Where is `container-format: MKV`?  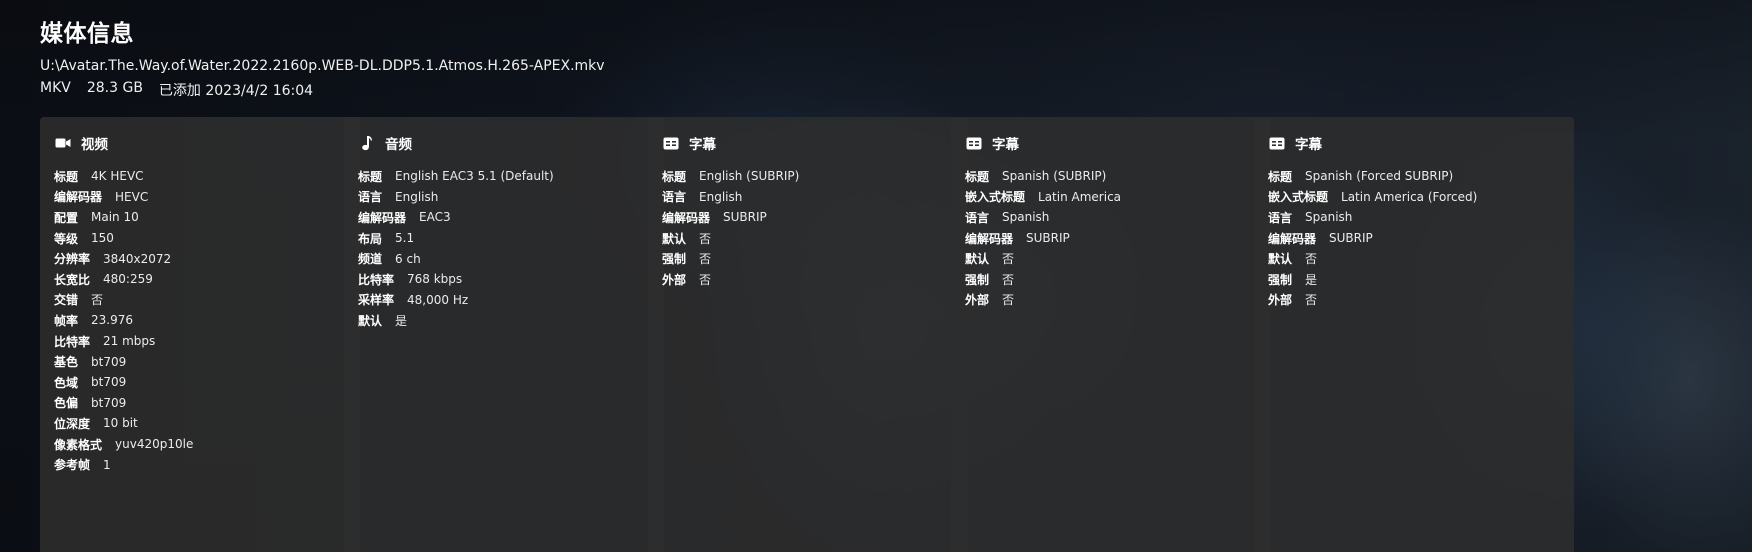
container-format: MKV is located at coordinates (55, 88).